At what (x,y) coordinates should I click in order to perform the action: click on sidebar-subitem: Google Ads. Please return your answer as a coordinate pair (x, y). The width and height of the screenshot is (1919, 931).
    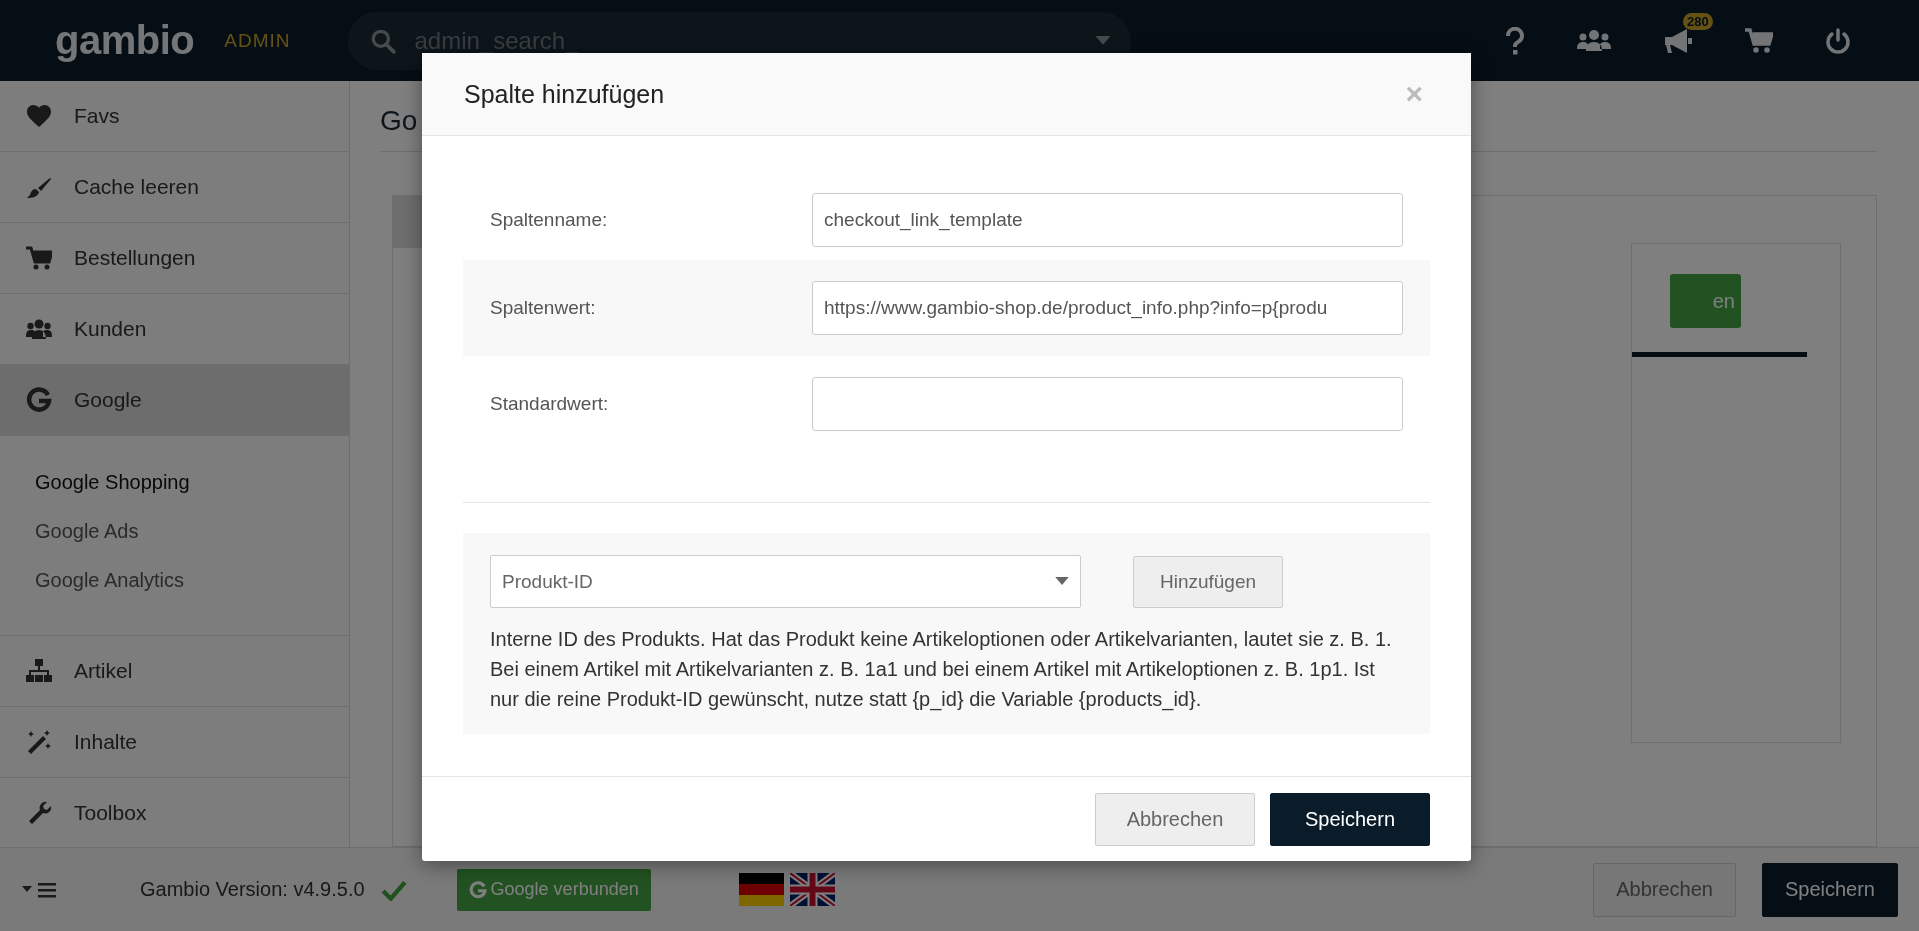
    Looking at the image, I should click on (174, 531).